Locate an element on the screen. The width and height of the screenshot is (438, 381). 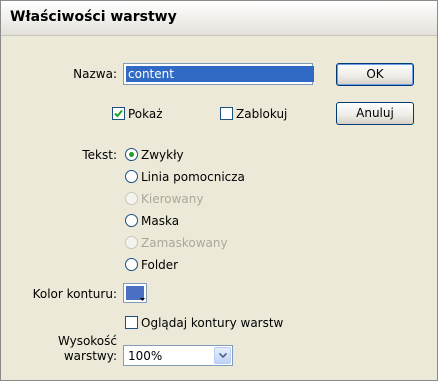
lock-checkbox is located at coordinates (226, 113).